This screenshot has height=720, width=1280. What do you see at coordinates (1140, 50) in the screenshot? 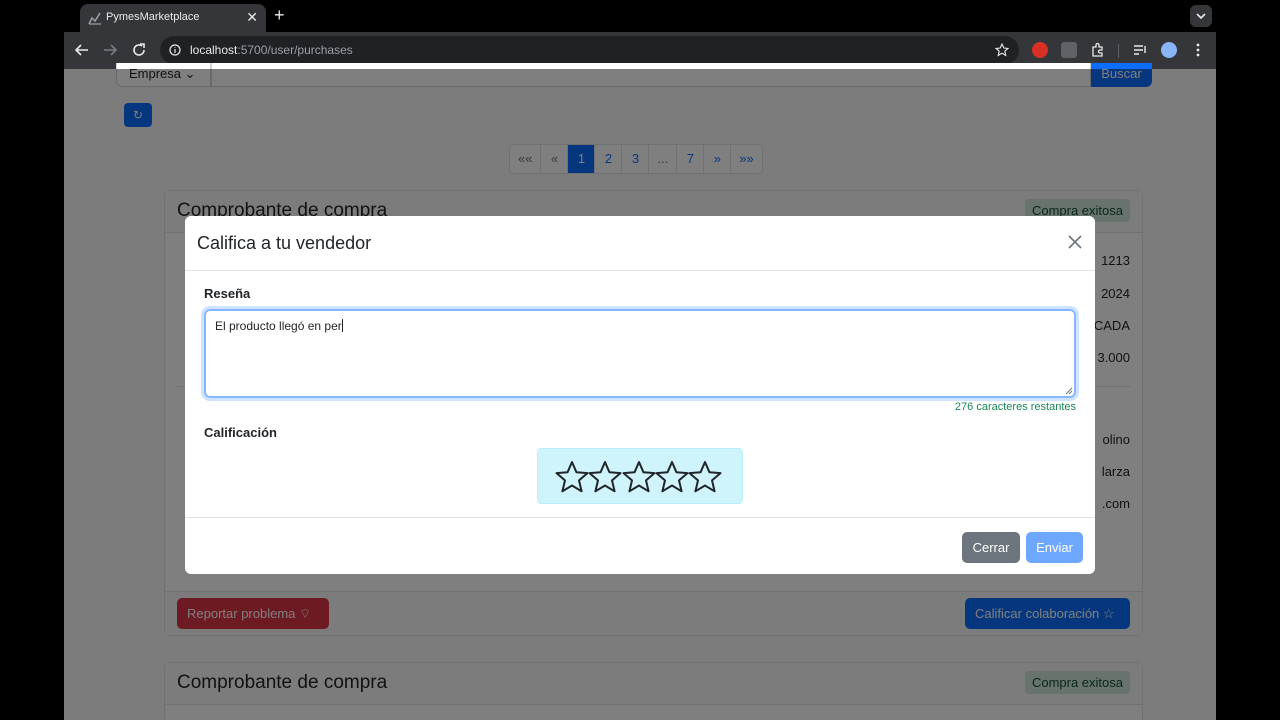
I see `reading-list-icon` at bounding box center [1140, 50].